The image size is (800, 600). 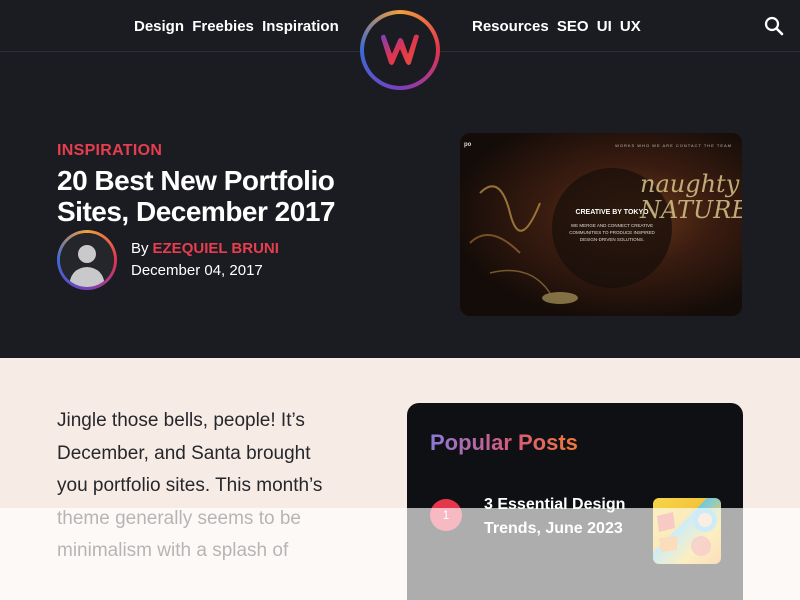 I want to click on search-icon, so click(x=774, y=26).